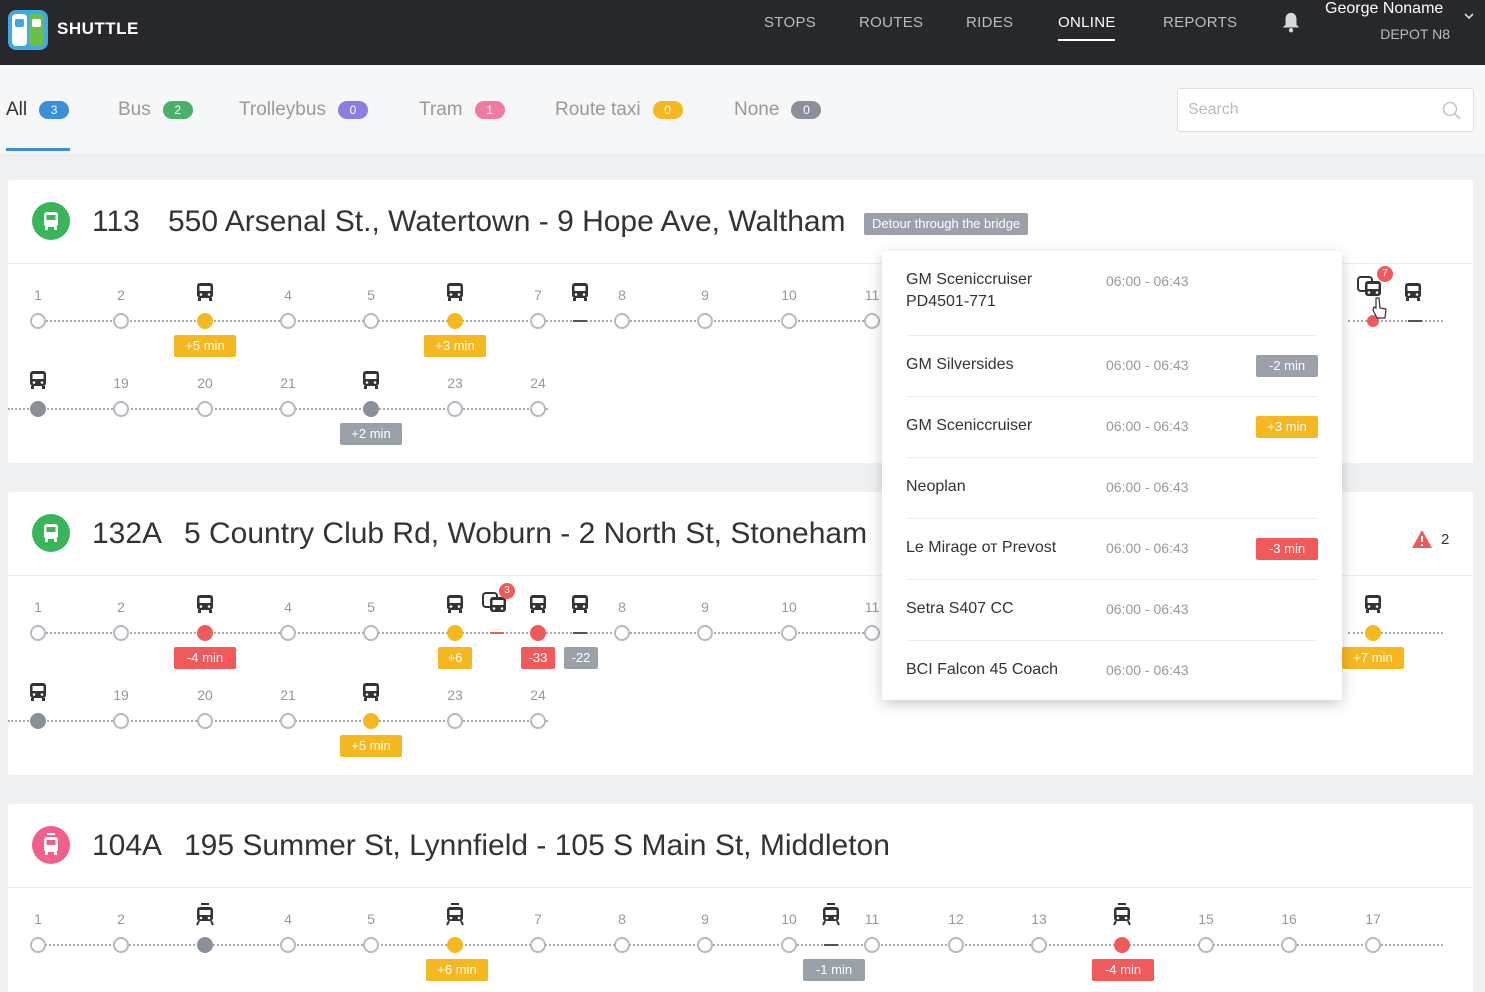  Describe the element at coordinates (1469, 16) in the screenshot. I see `chevron-down-icon` at that location.